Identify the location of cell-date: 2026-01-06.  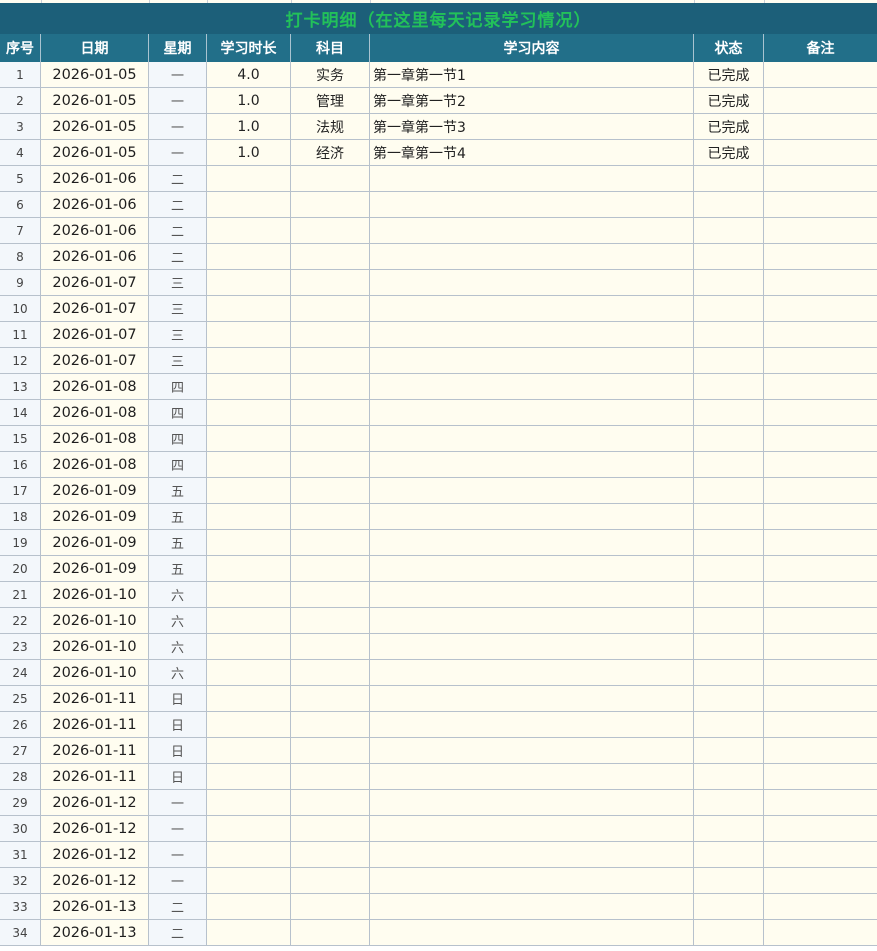
(95, 179).